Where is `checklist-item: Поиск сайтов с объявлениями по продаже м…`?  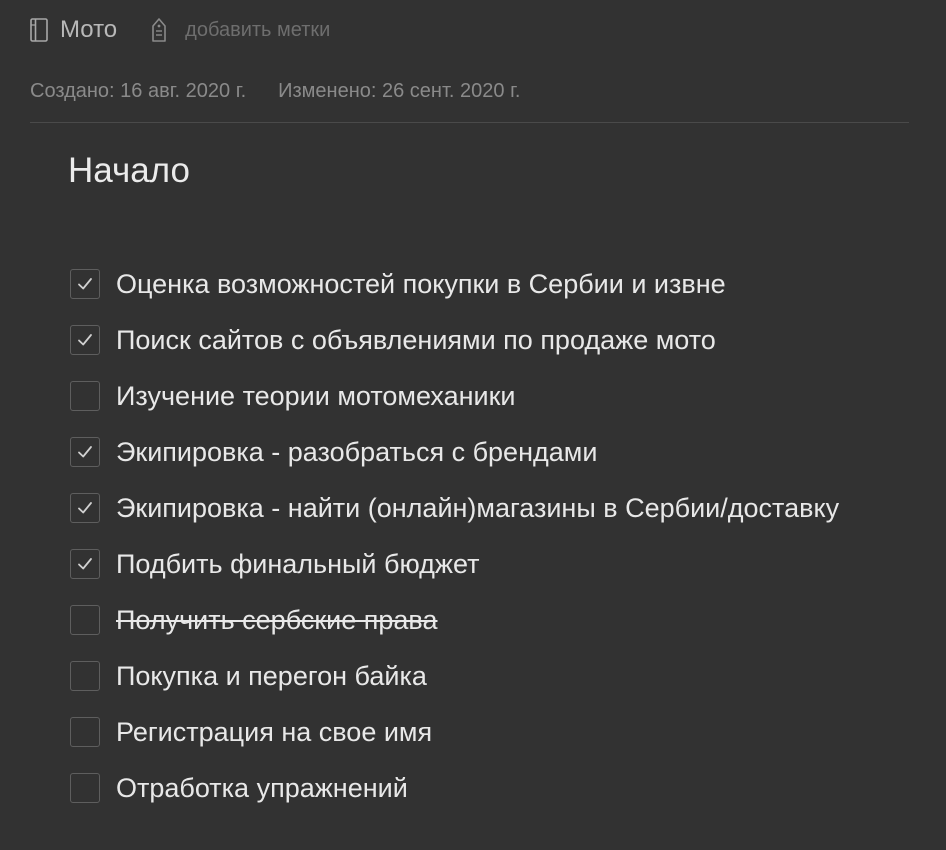 checklist-item: Поиск сайтов с объявлениями по продаже м… is located at coordinates (454, 340).